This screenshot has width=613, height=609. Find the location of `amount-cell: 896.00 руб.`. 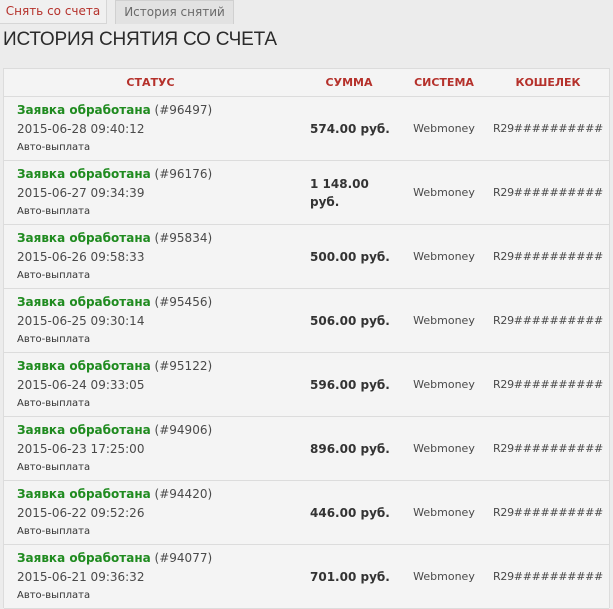

amount-cell: 896.00 руб. is located at coordinates (350, 448).